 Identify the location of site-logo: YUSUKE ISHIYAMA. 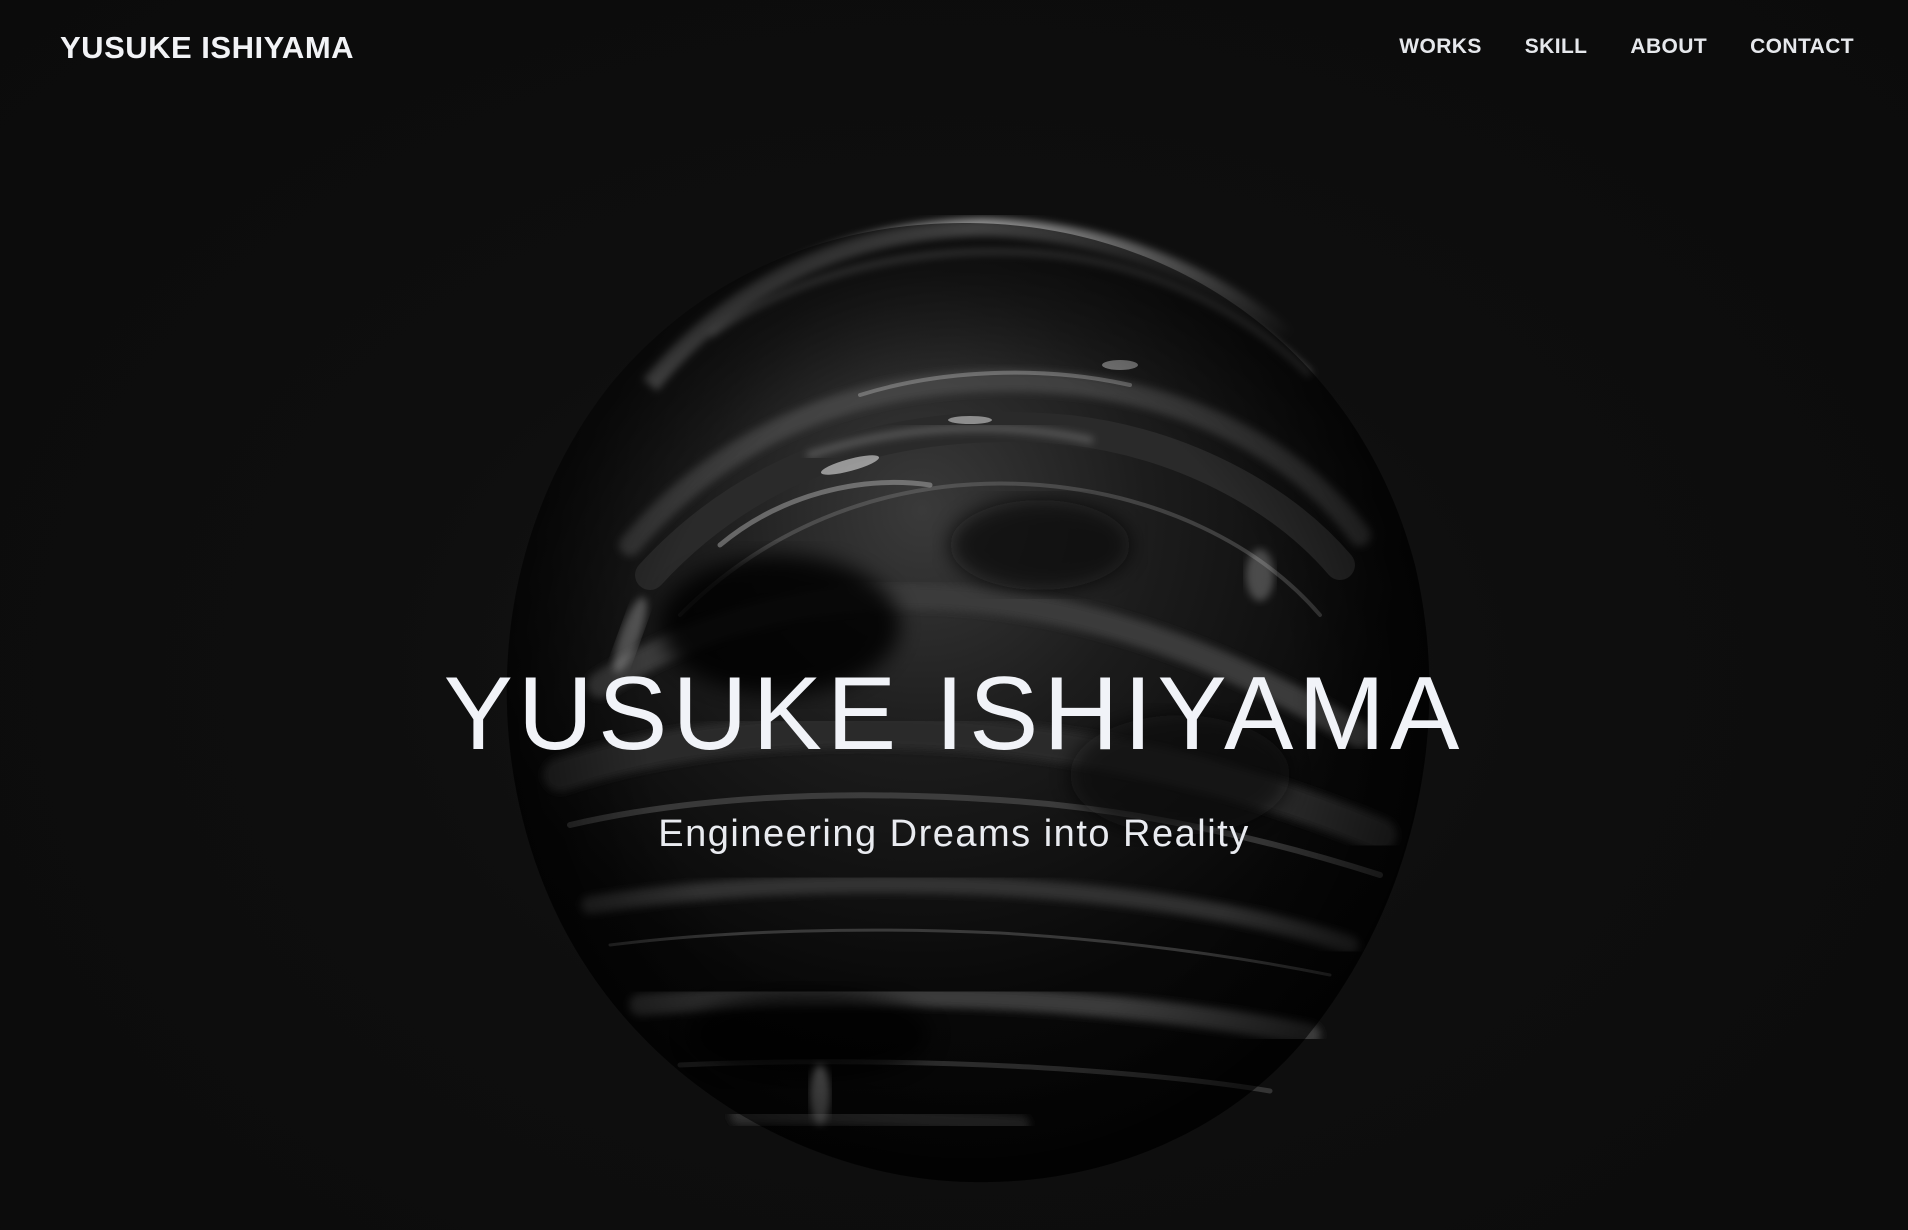
(207, 48).